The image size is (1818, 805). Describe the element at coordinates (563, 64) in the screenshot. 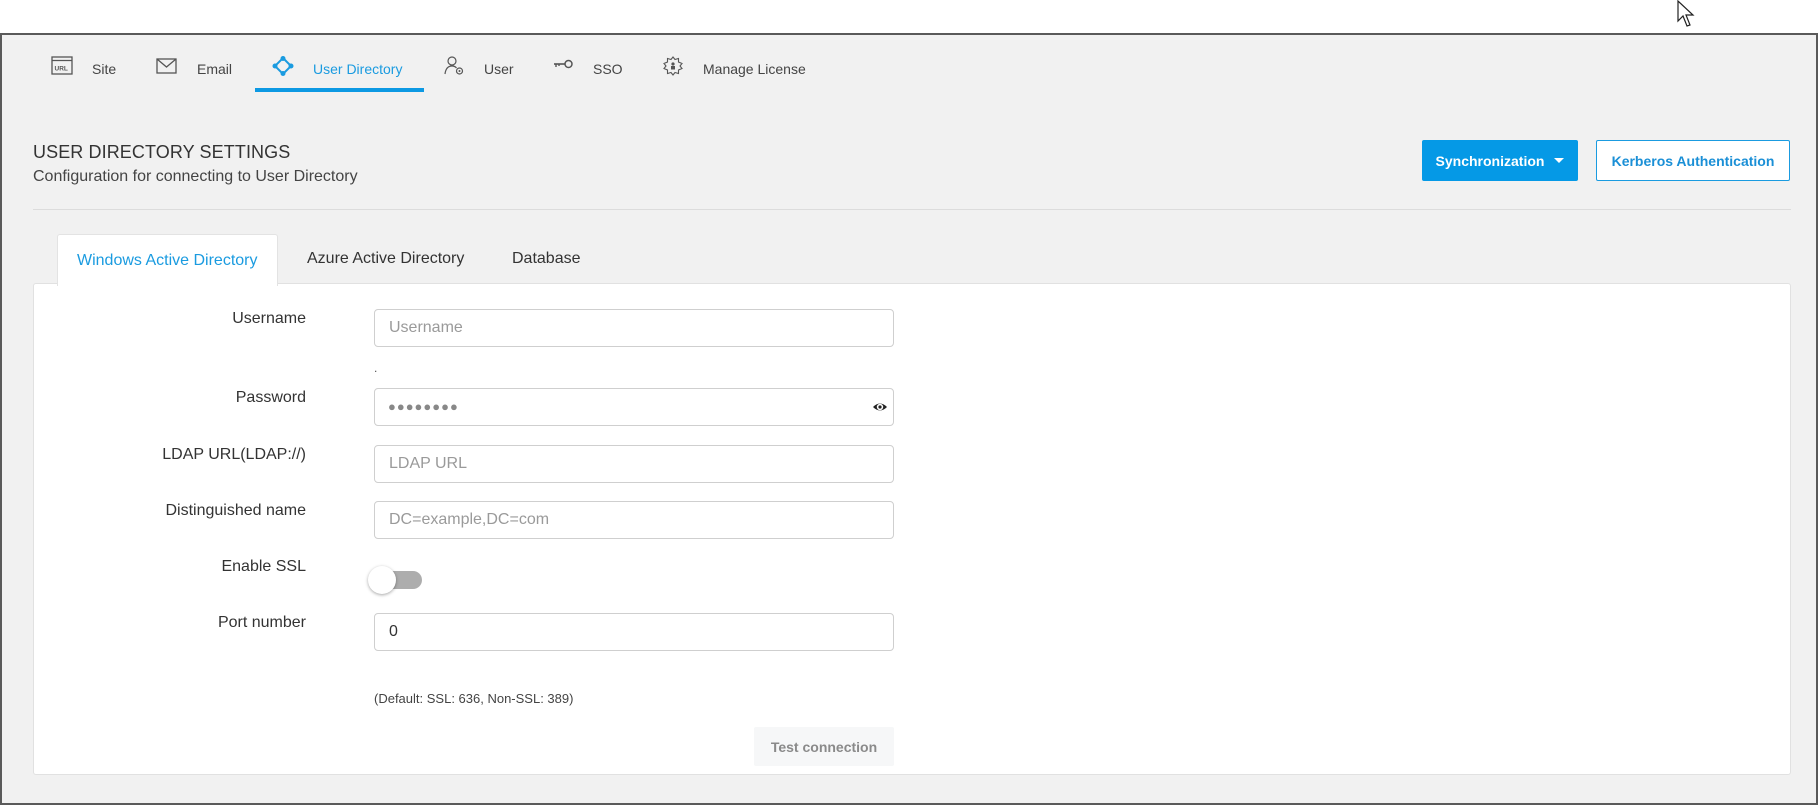

I see `key-icon` at that location.